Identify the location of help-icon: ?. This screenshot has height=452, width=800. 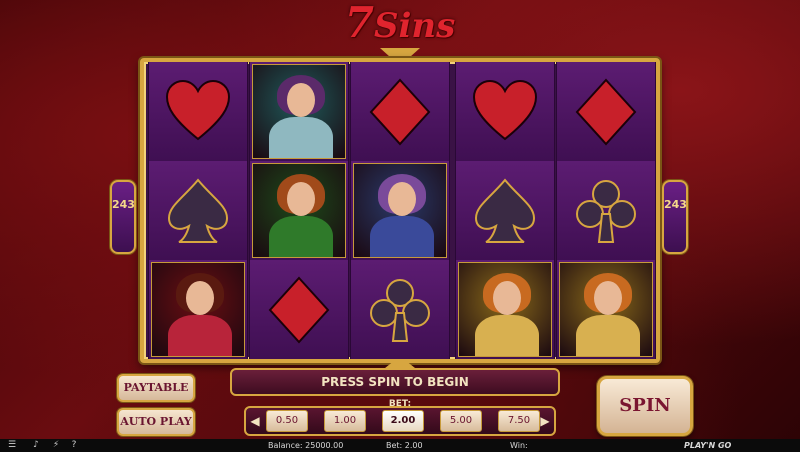
(74, 445).